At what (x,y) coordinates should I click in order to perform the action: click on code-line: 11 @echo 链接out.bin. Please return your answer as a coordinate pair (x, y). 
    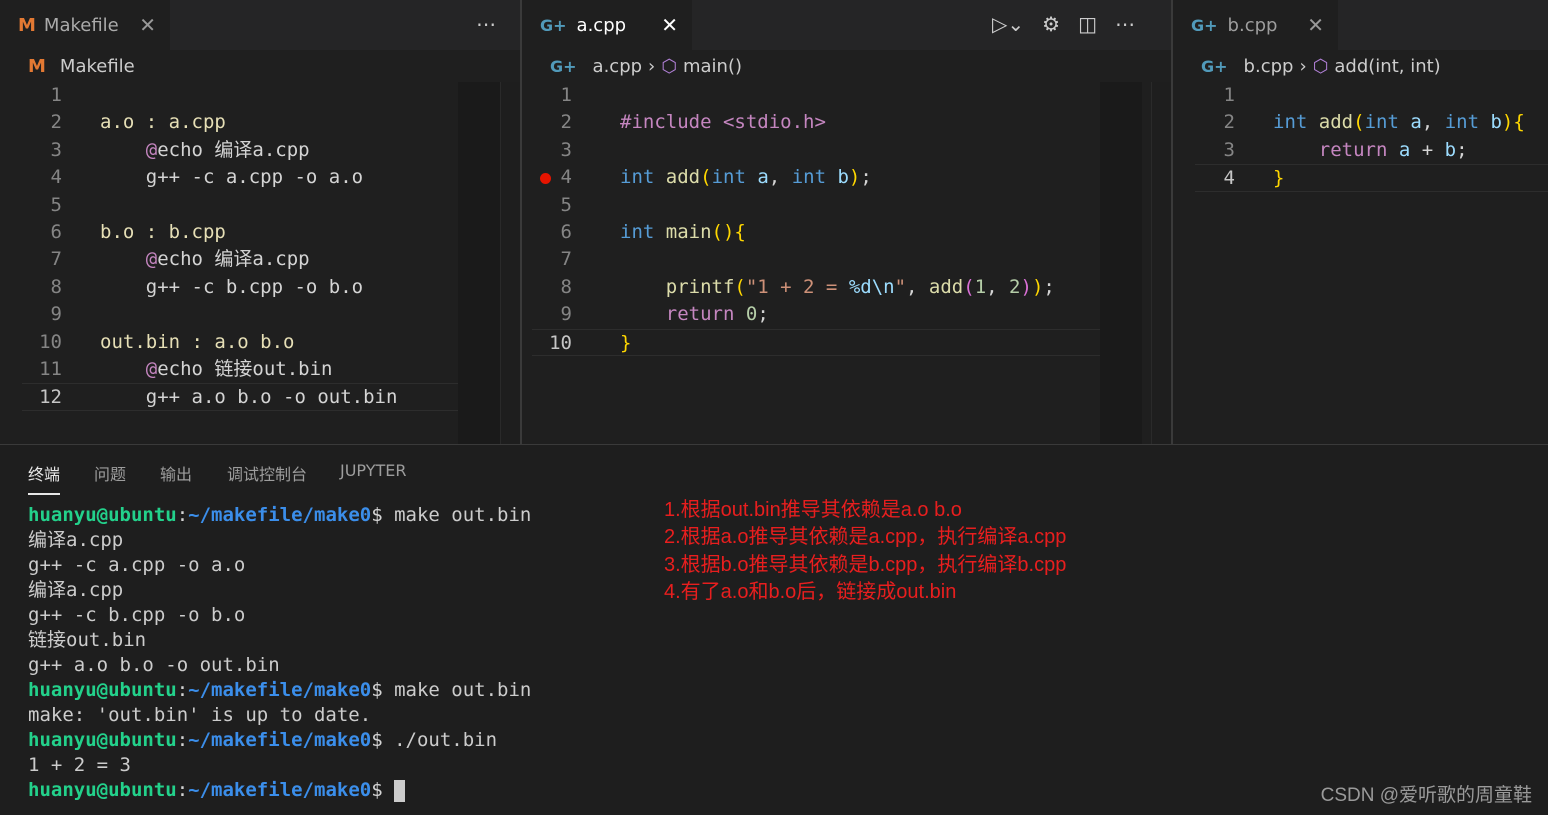
    Looking at the image, I should click on (240, 369).